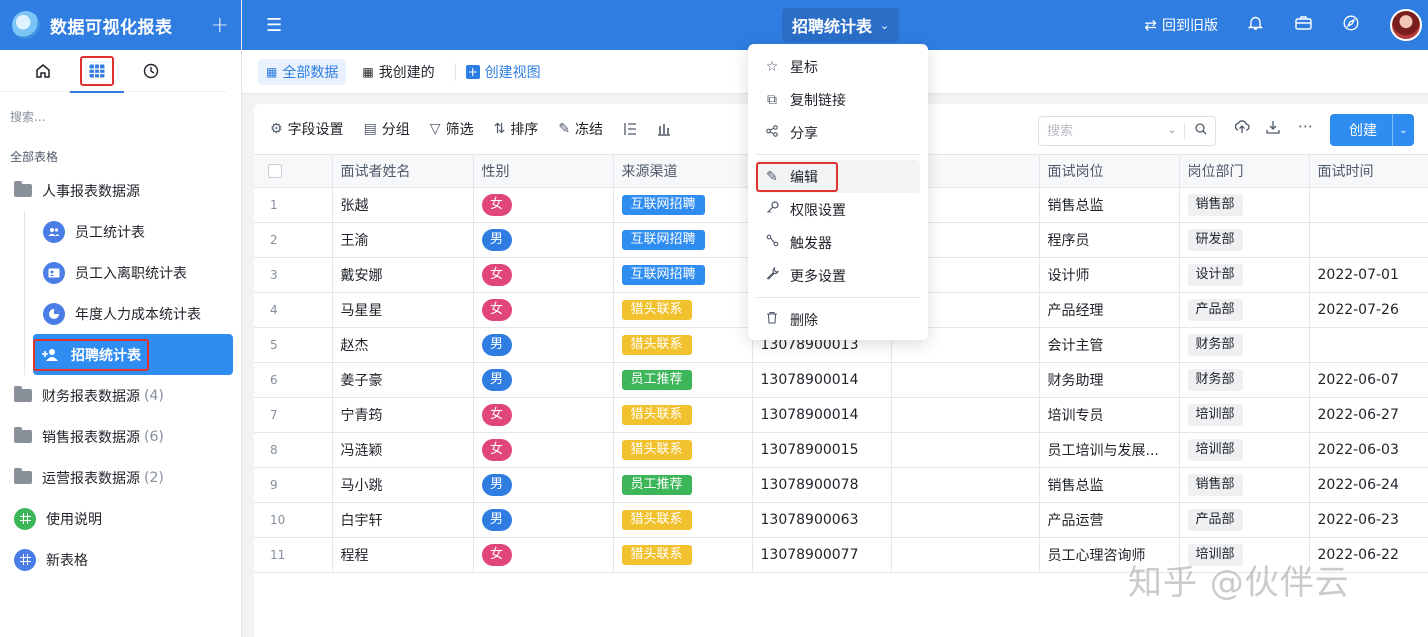 Image resolution: width=1428 pixels, height=637 pixels. I want to click on name-cell: 王渝, so click(403, 240).